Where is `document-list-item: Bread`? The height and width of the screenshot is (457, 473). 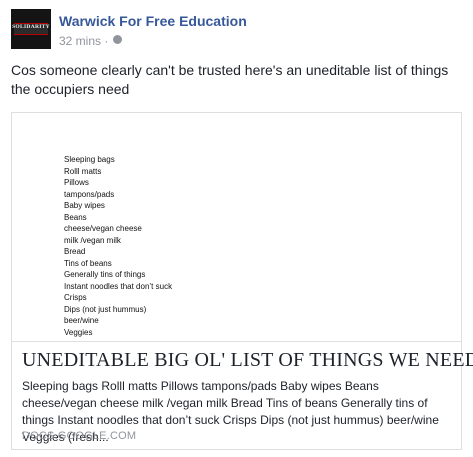
document-list-item: Bread is located at coordinates (75, 251).